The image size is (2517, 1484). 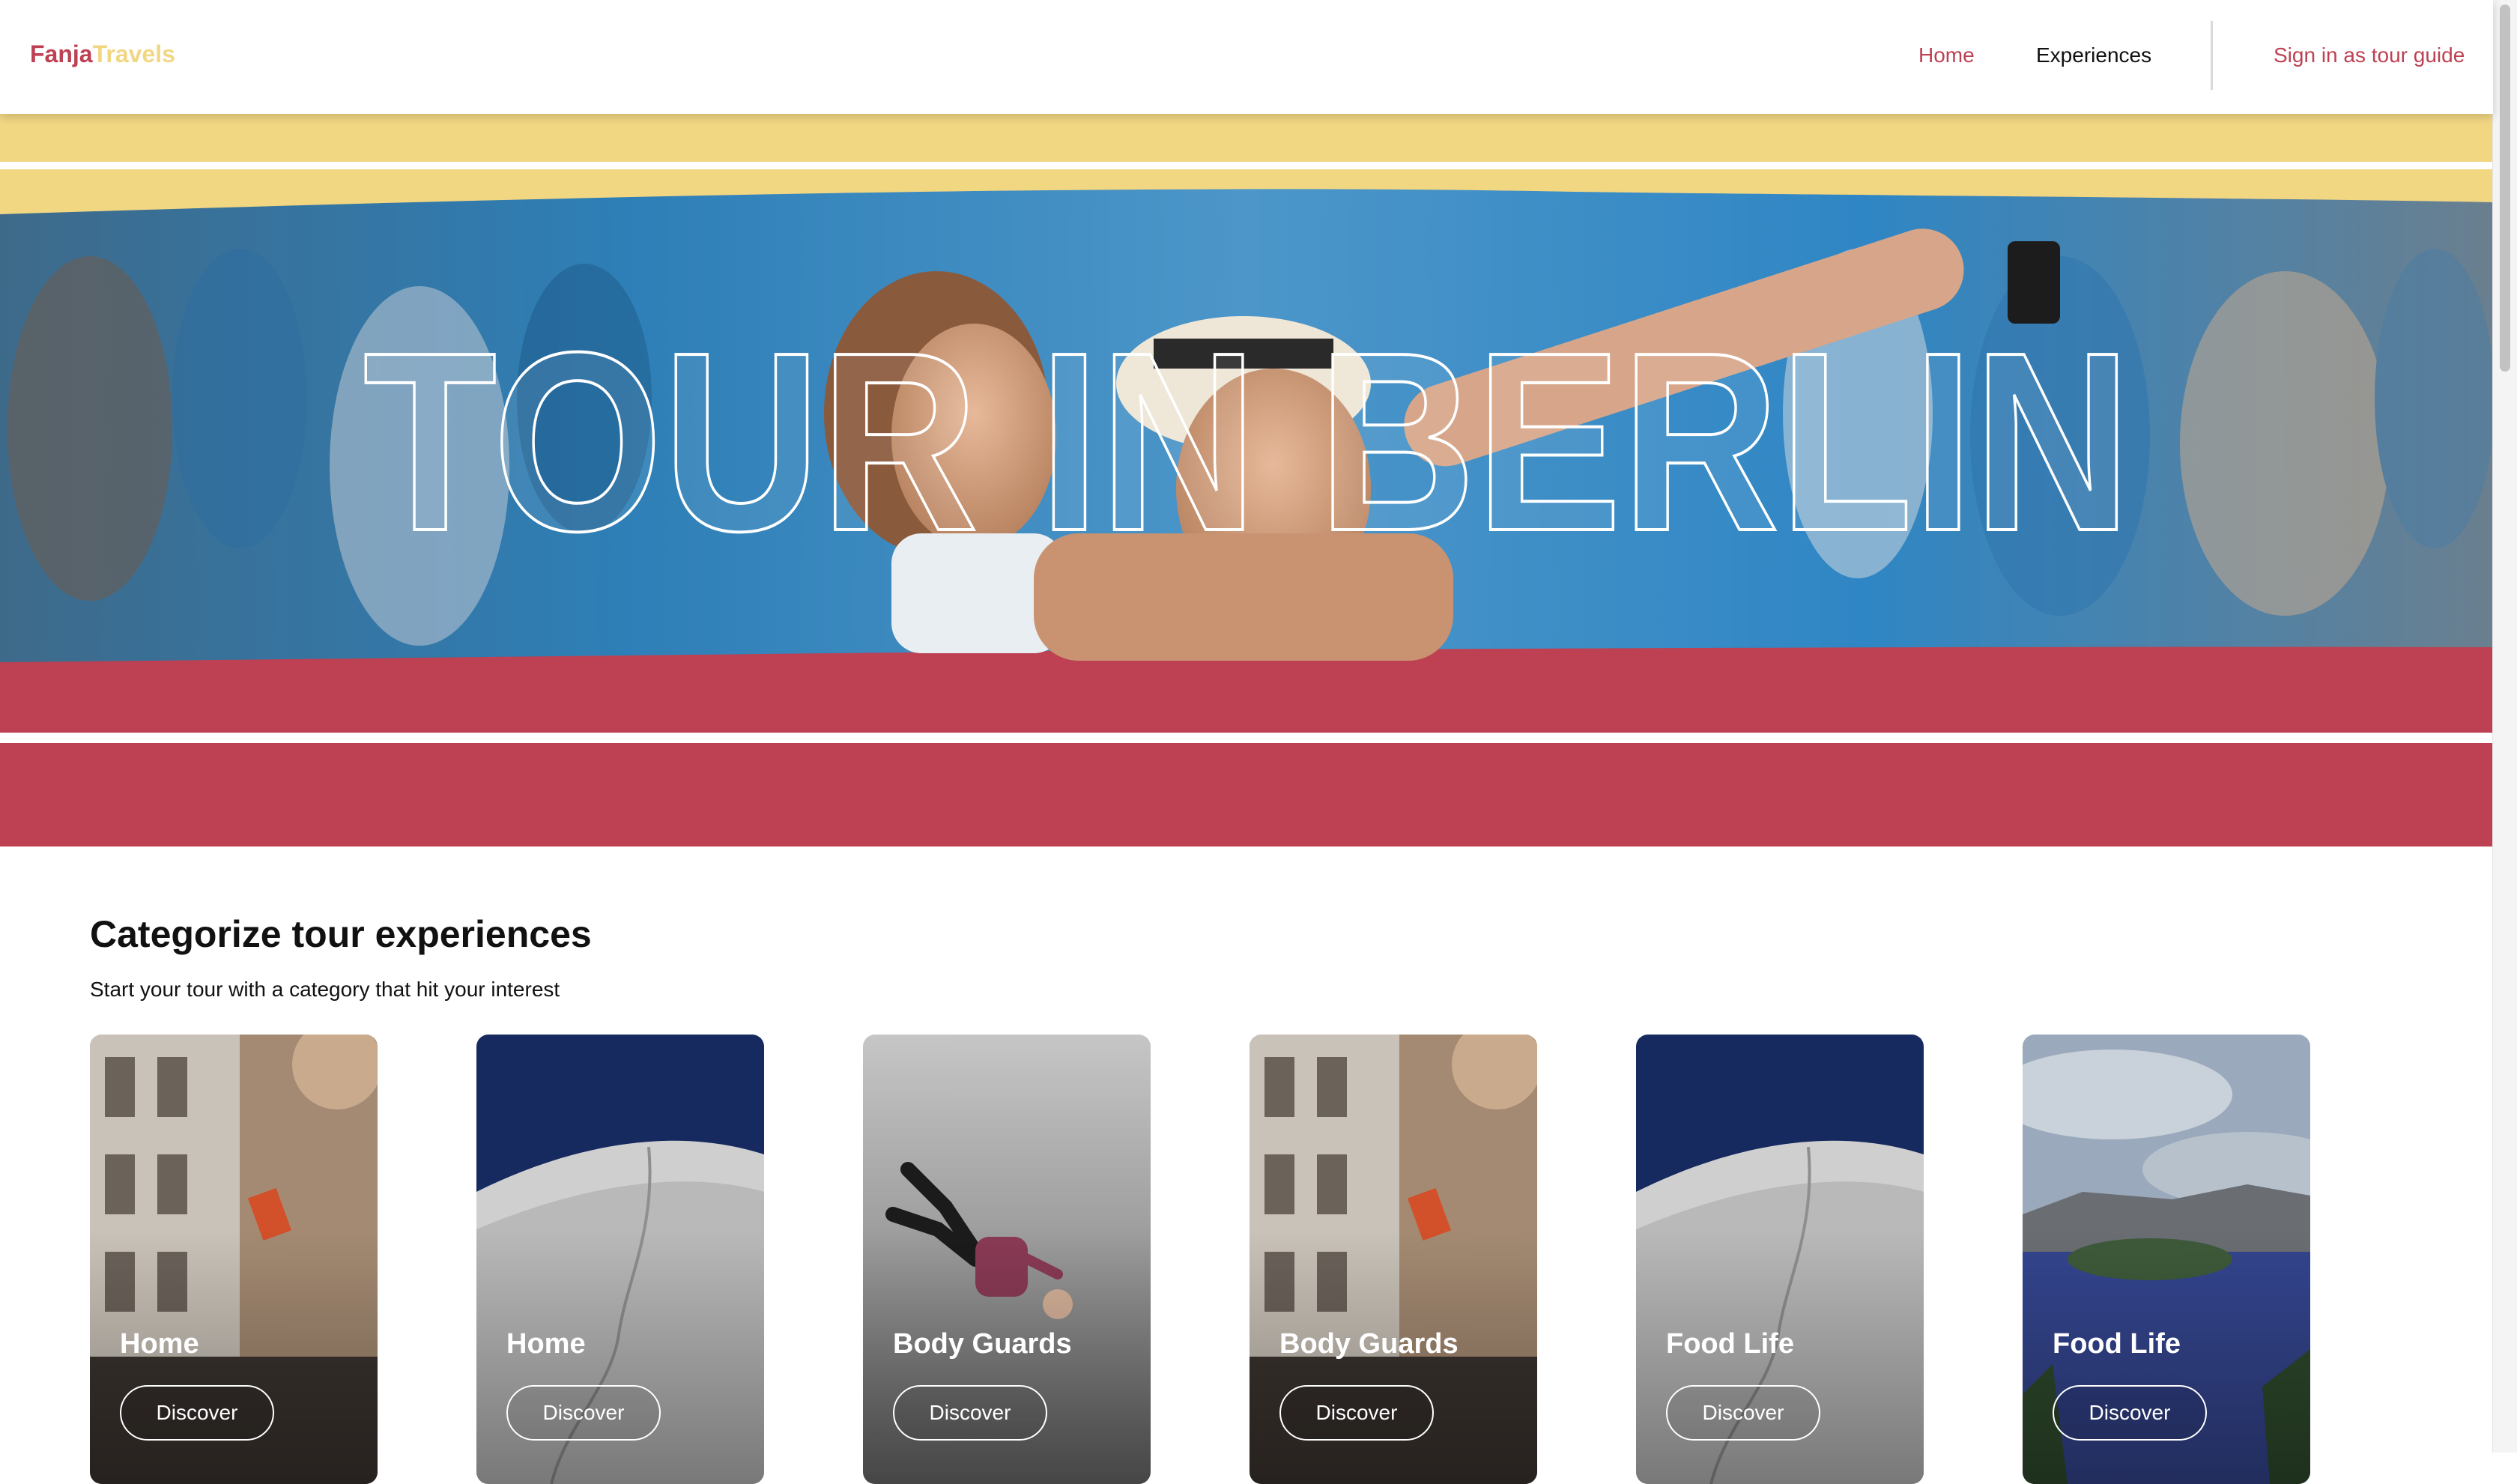 I want to click on scrollbar-thumb, so click(x=2505, y=188).